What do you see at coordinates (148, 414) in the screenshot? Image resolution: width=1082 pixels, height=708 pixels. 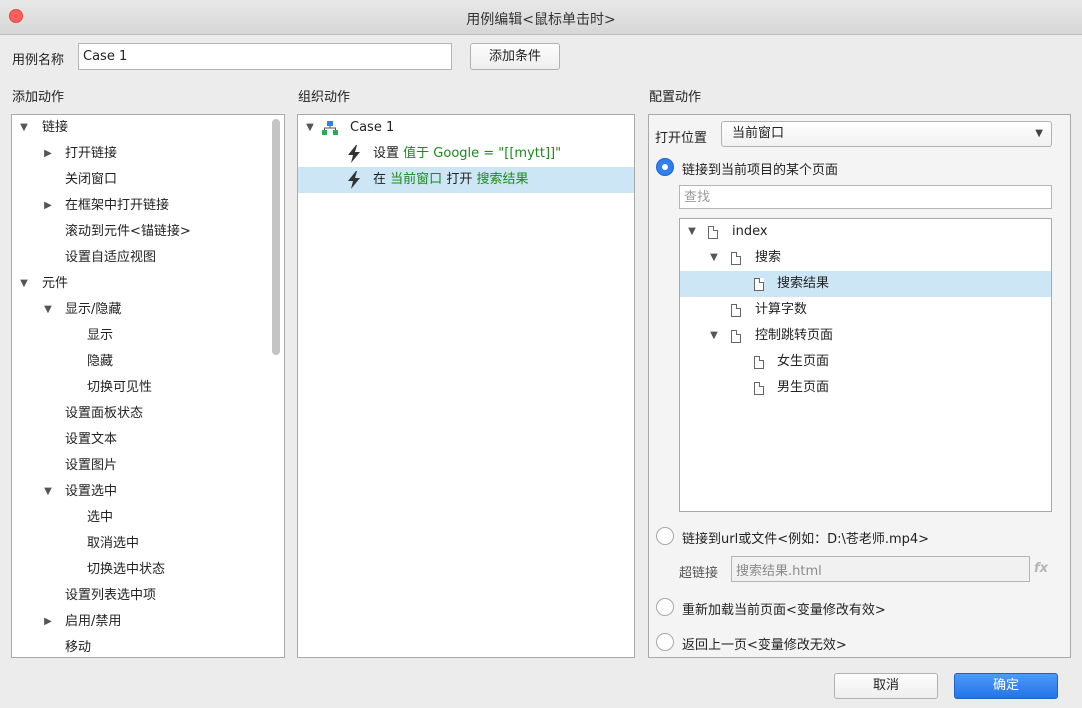 I see `tree-item-set-panel-state: 设置面板状态` at bounding box center [148, 414].